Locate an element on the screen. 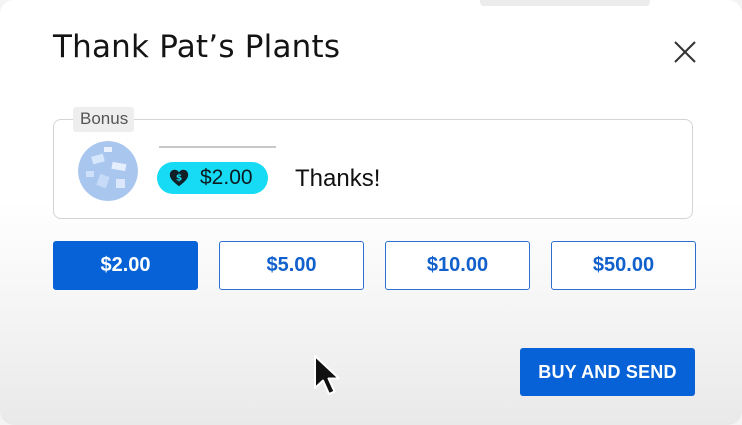 The image size is (742, 425). author-name-placeholder is located at coordinates (217, 147).